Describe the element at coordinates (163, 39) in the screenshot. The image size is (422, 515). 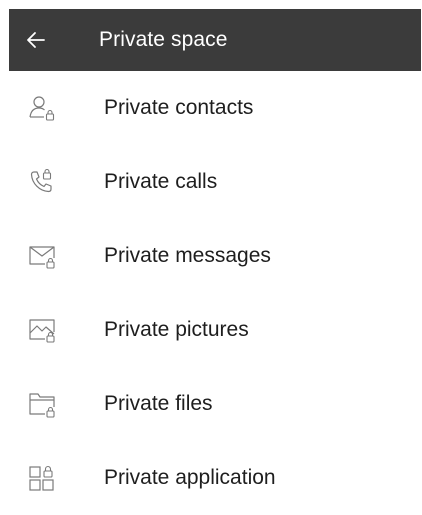
I see `page-title: Private space` at that location.